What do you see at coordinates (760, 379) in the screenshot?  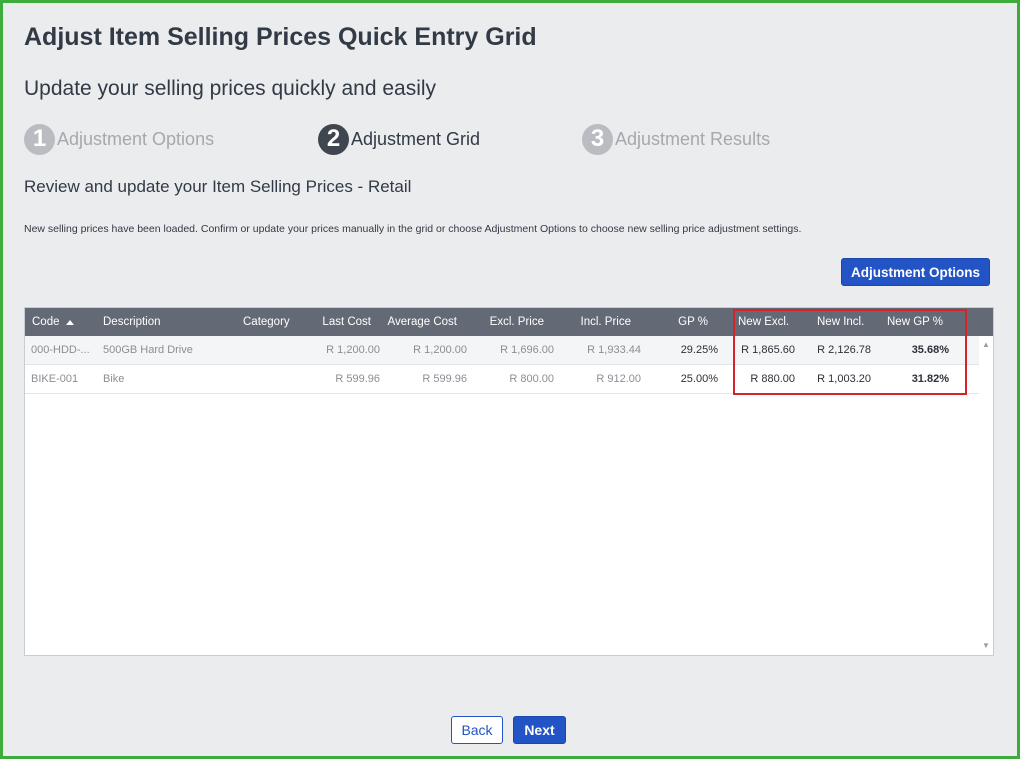 I see `cell-new-excl: R 880.00` at bounding box center [760, 379].